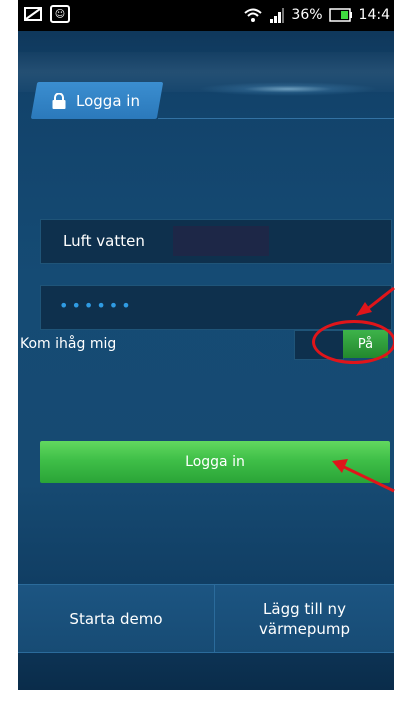 The height and width of the screenshot is (702, 395). Describe the element at coordinates (374, 15) in the screenshot. I see `clock: 14:4` at that location.